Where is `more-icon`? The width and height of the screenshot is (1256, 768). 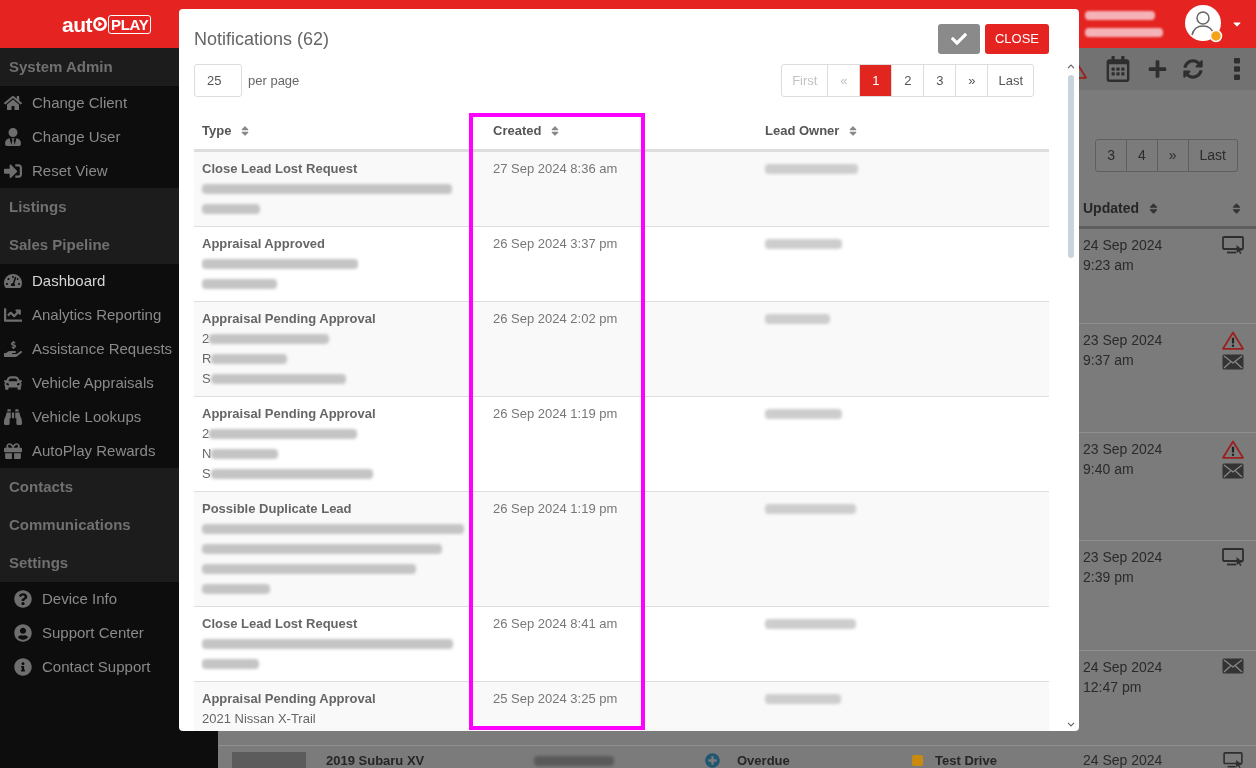 more-icon is located at coordinates (1237, 69).